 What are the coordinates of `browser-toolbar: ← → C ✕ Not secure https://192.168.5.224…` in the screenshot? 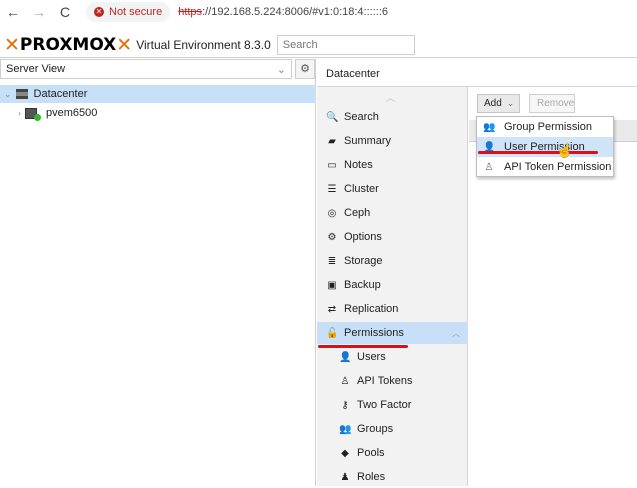 It's located at (318, 12).